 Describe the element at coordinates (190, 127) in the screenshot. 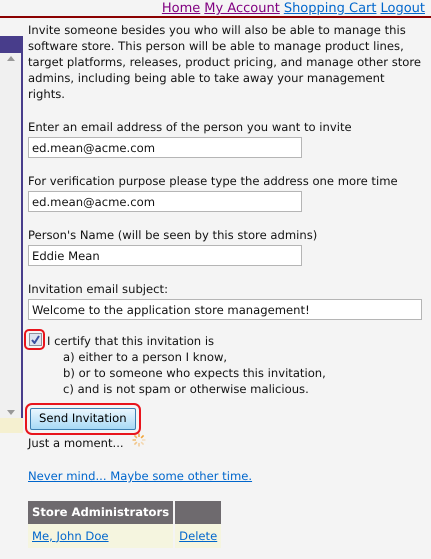

I see `field-label: Enter an email address of the person you want to invite` at that location.